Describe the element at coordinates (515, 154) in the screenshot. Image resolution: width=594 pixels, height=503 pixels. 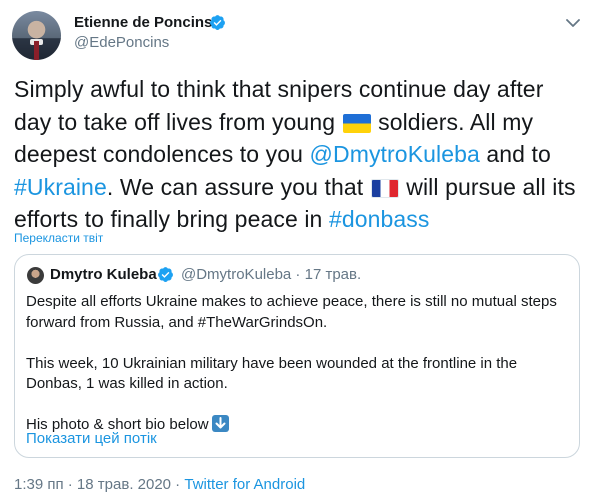
I see `tweet-text-part: and to` at that location.